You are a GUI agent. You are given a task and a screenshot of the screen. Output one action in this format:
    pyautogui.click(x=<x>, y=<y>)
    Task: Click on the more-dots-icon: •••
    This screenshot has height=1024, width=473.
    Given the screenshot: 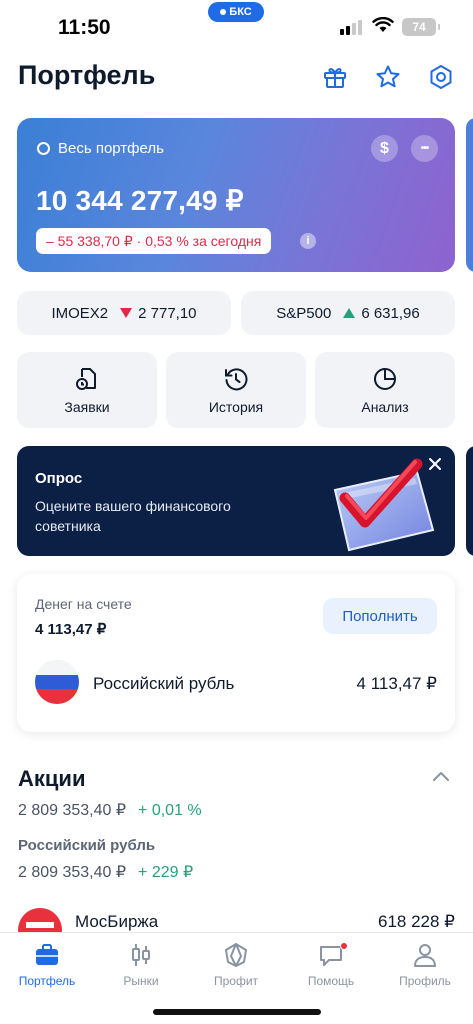 What is the action you would take?
    pyautogui.click(x=424, y=148)
    